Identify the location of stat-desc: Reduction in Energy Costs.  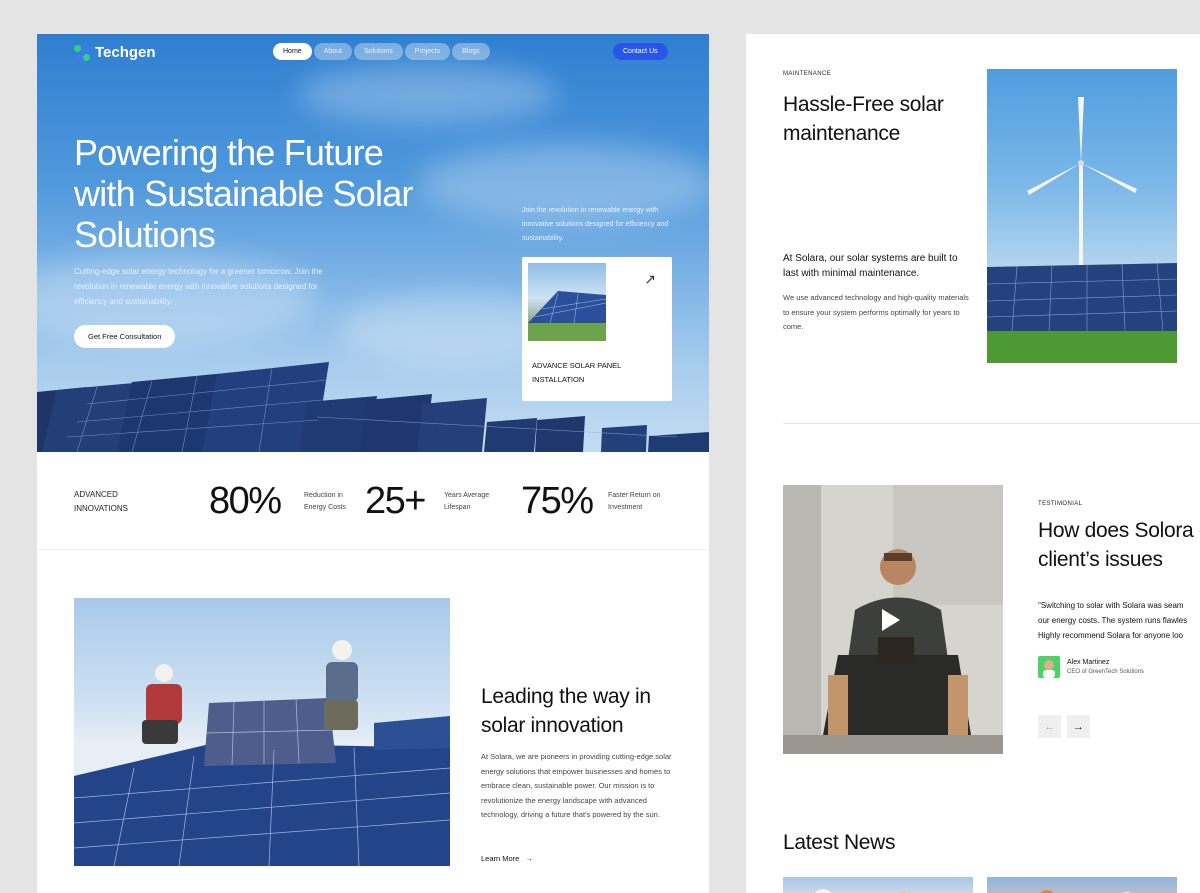
(325, 501).